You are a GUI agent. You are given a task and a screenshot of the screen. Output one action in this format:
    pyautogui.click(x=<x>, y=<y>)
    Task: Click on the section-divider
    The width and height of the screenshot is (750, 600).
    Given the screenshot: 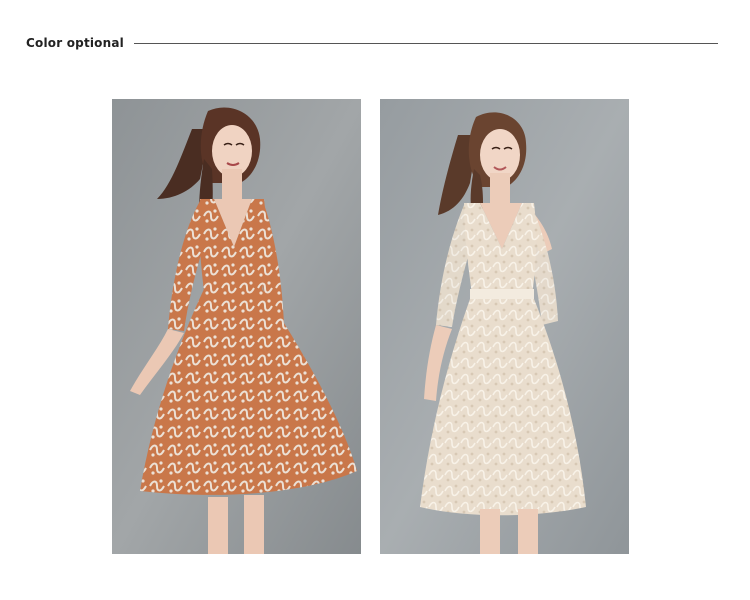 What is the action you would take?
    pyautogui.click(x=426, y=43)
    